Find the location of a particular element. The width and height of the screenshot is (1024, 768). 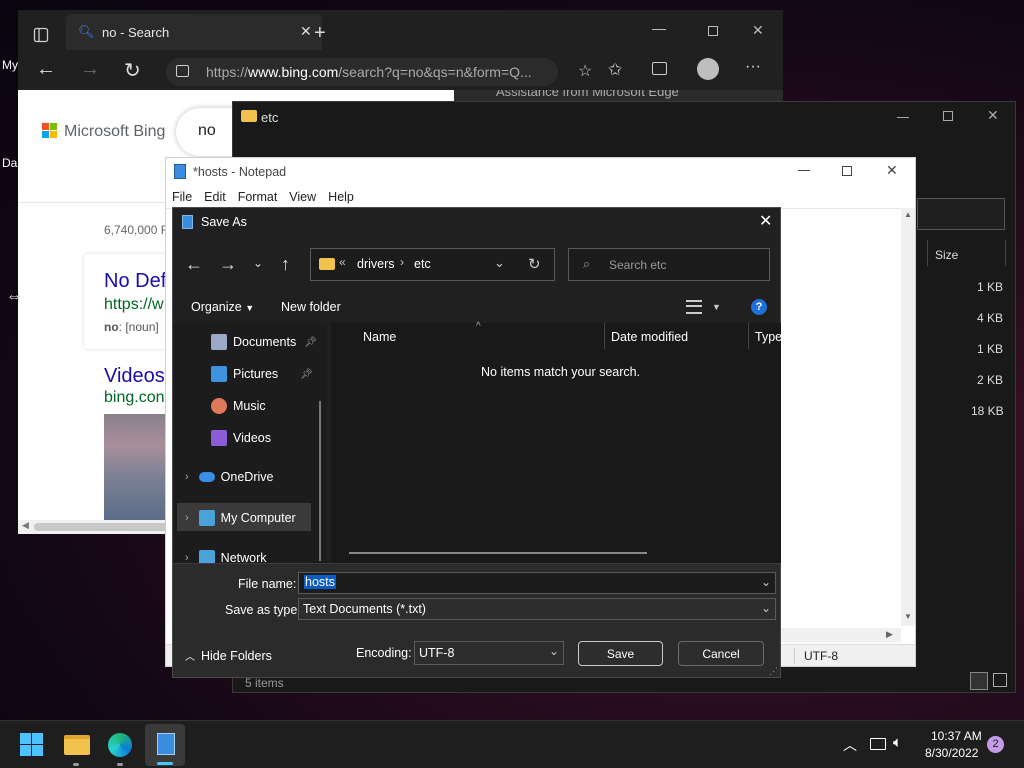

file-name-chevron-icon: ⌄ is located at coordinates (766, 582).